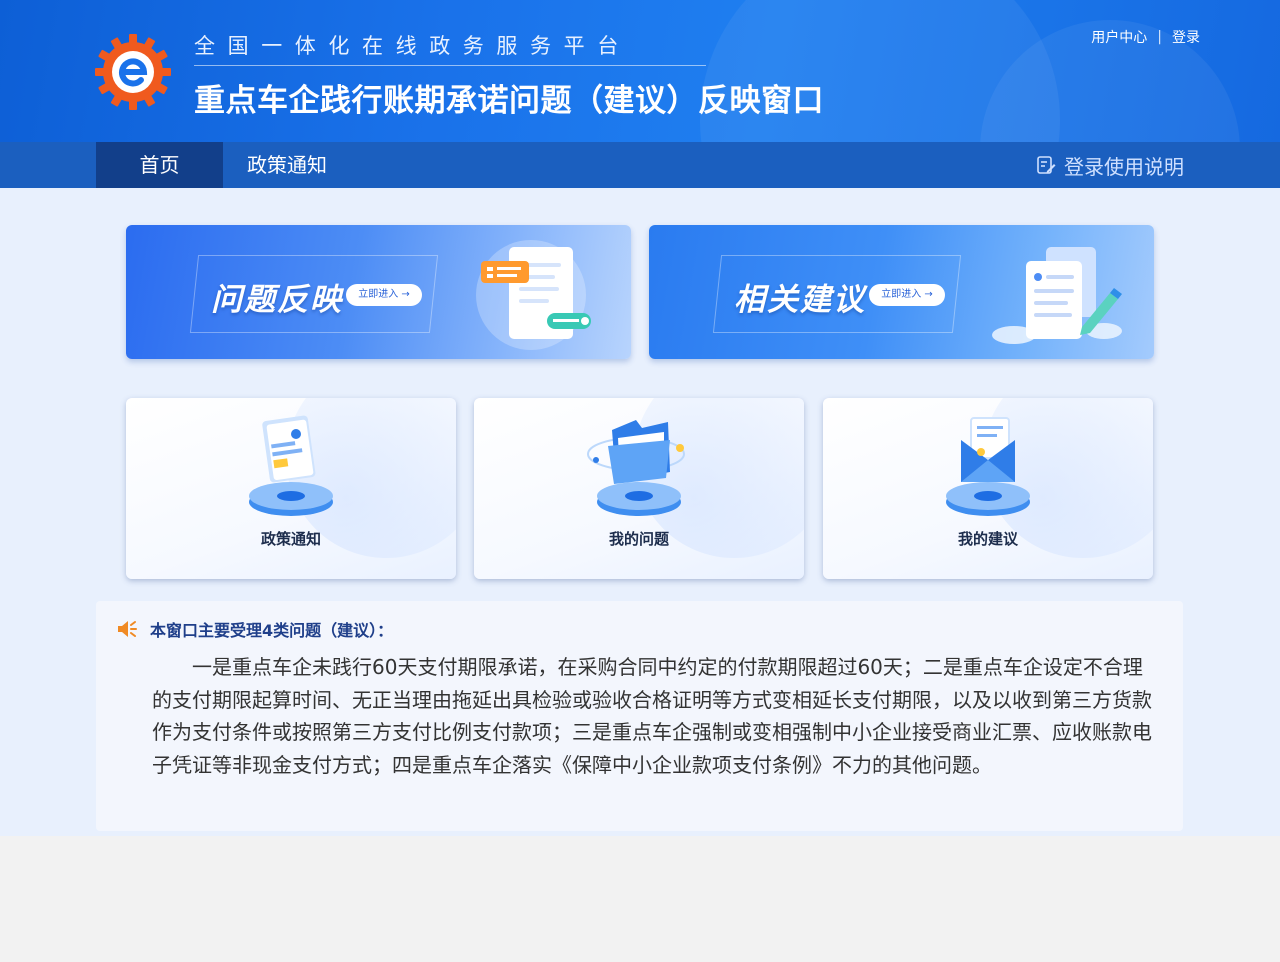 The height and width of the screenshot is (962, 1280). What do you see at coordinates (533, 295) in the screenshot?
I see `document-illustration-icon` at bounding box center [533, 295].